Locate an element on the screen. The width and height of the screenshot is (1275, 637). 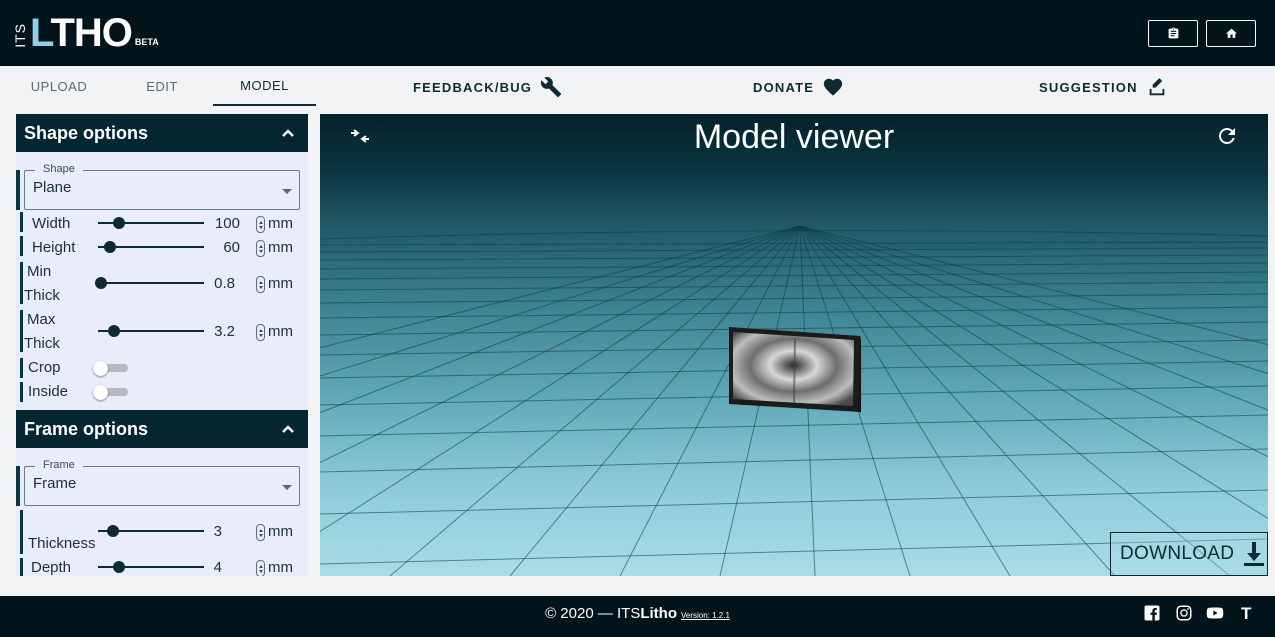
suggestion-label: SUGGESTION is located at coordinates (1088, 87).